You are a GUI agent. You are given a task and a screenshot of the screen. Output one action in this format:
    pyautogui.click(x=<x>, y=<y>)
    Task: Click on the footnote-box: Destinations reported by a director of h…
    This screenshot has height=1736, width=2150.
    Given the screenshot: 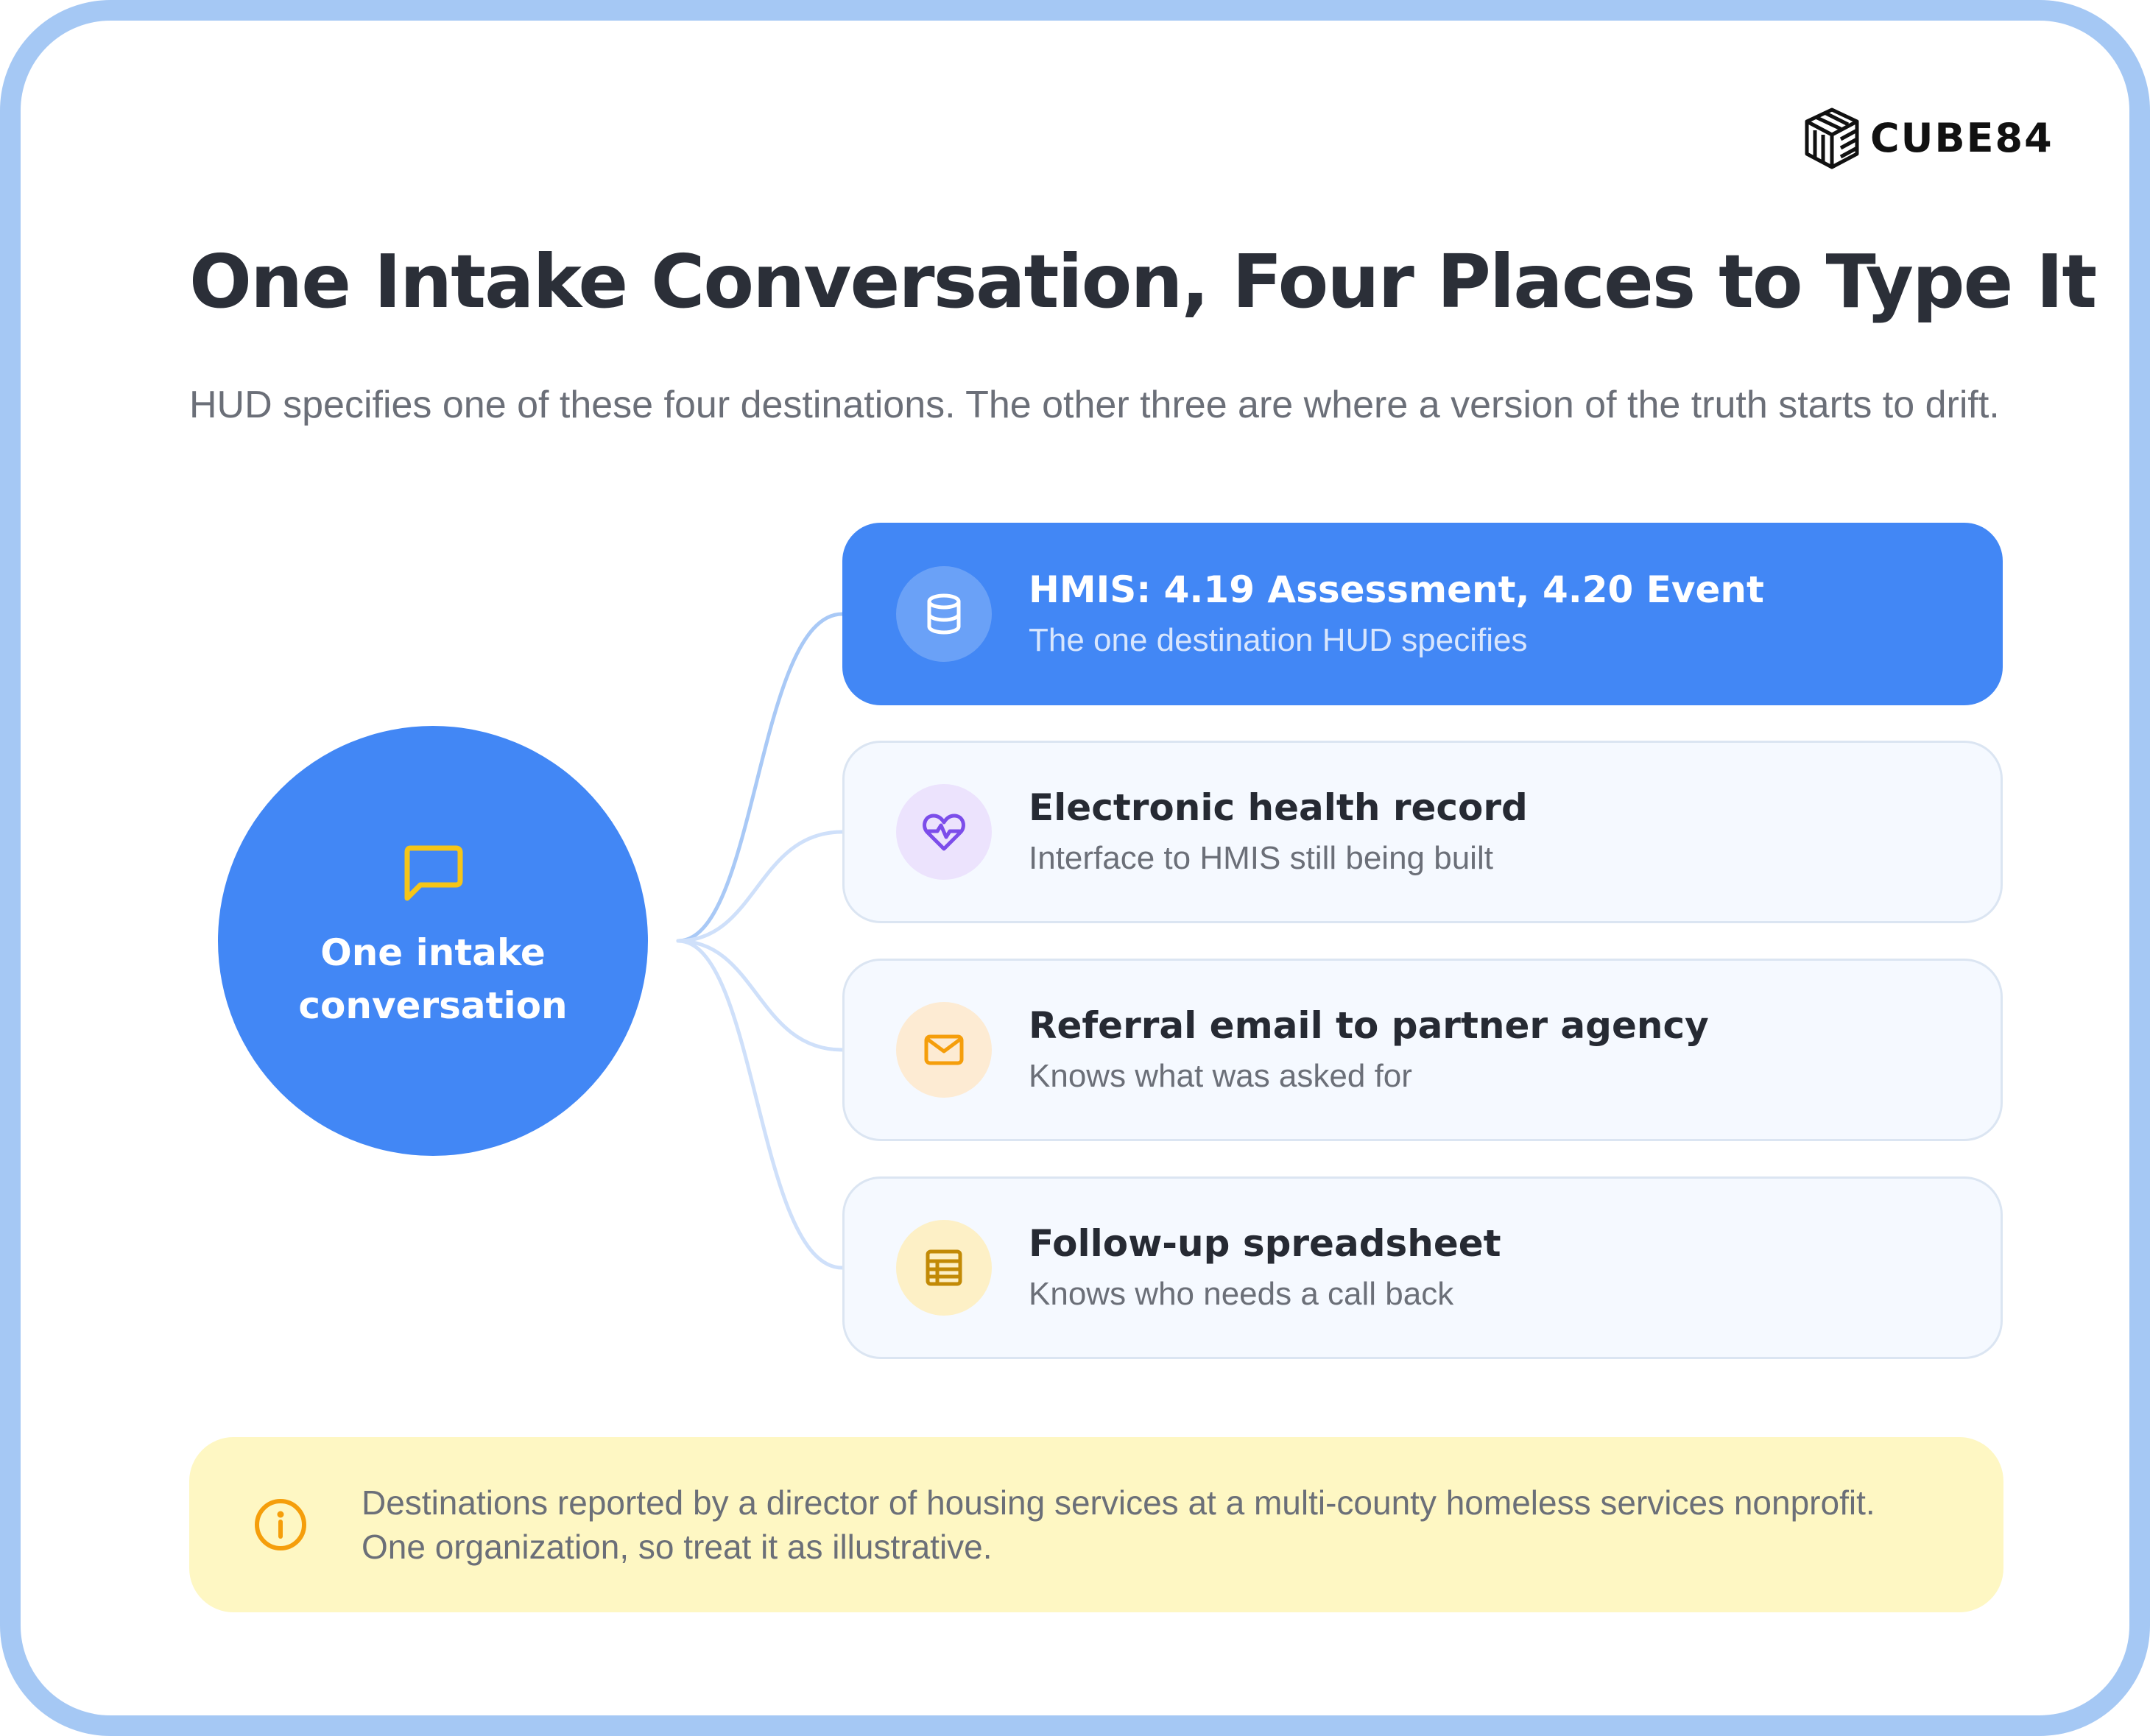 What is the action you would take?
    pyautogui.click(x=1096, y=1525)
    